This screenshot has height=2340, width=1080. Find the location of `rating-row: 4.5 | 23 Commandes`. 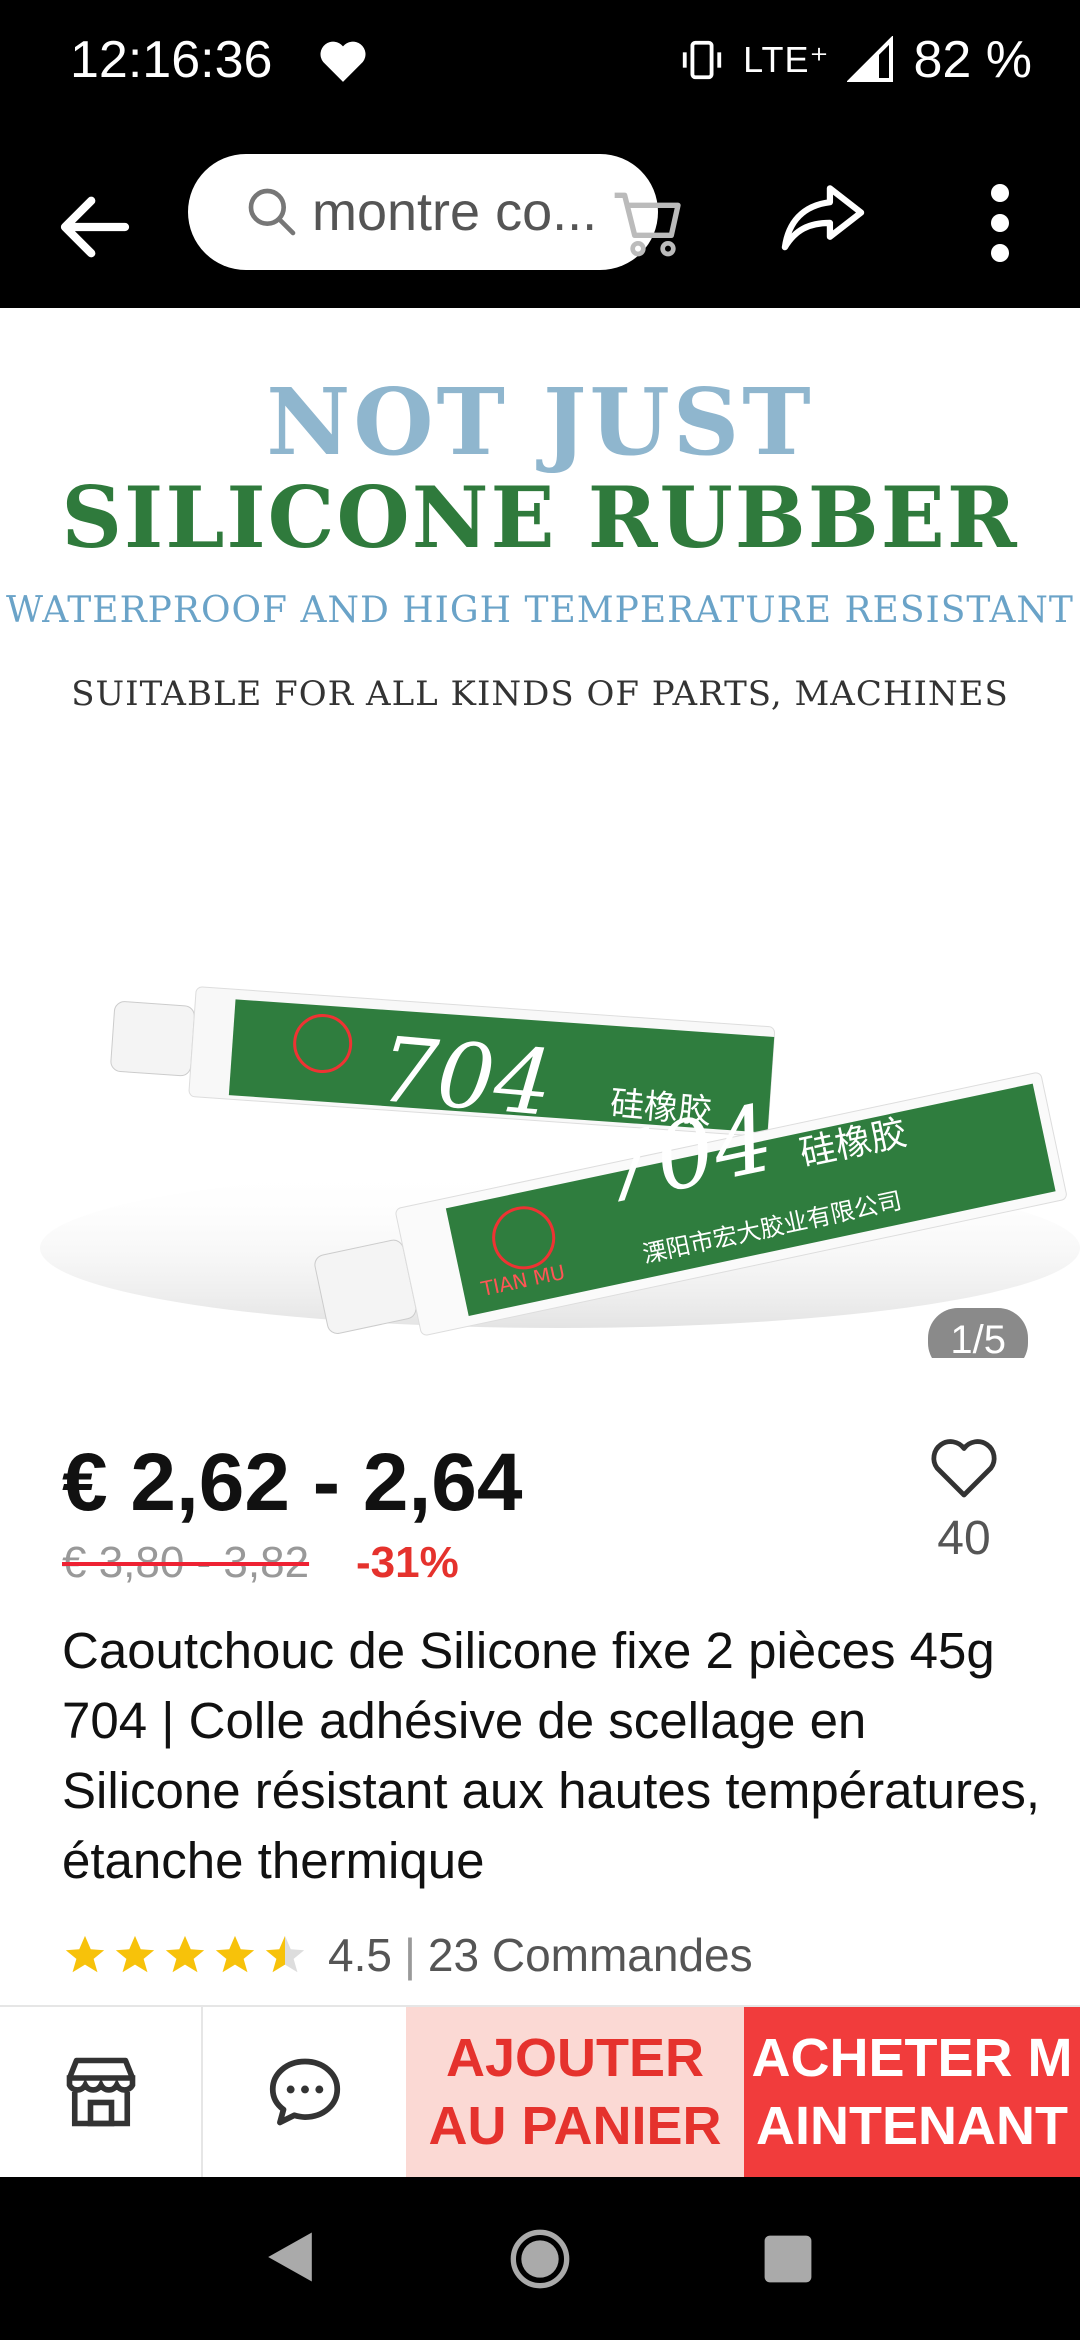

rating-row: 4.5 | 23 Commandes is located at coordinates (407, 1955).